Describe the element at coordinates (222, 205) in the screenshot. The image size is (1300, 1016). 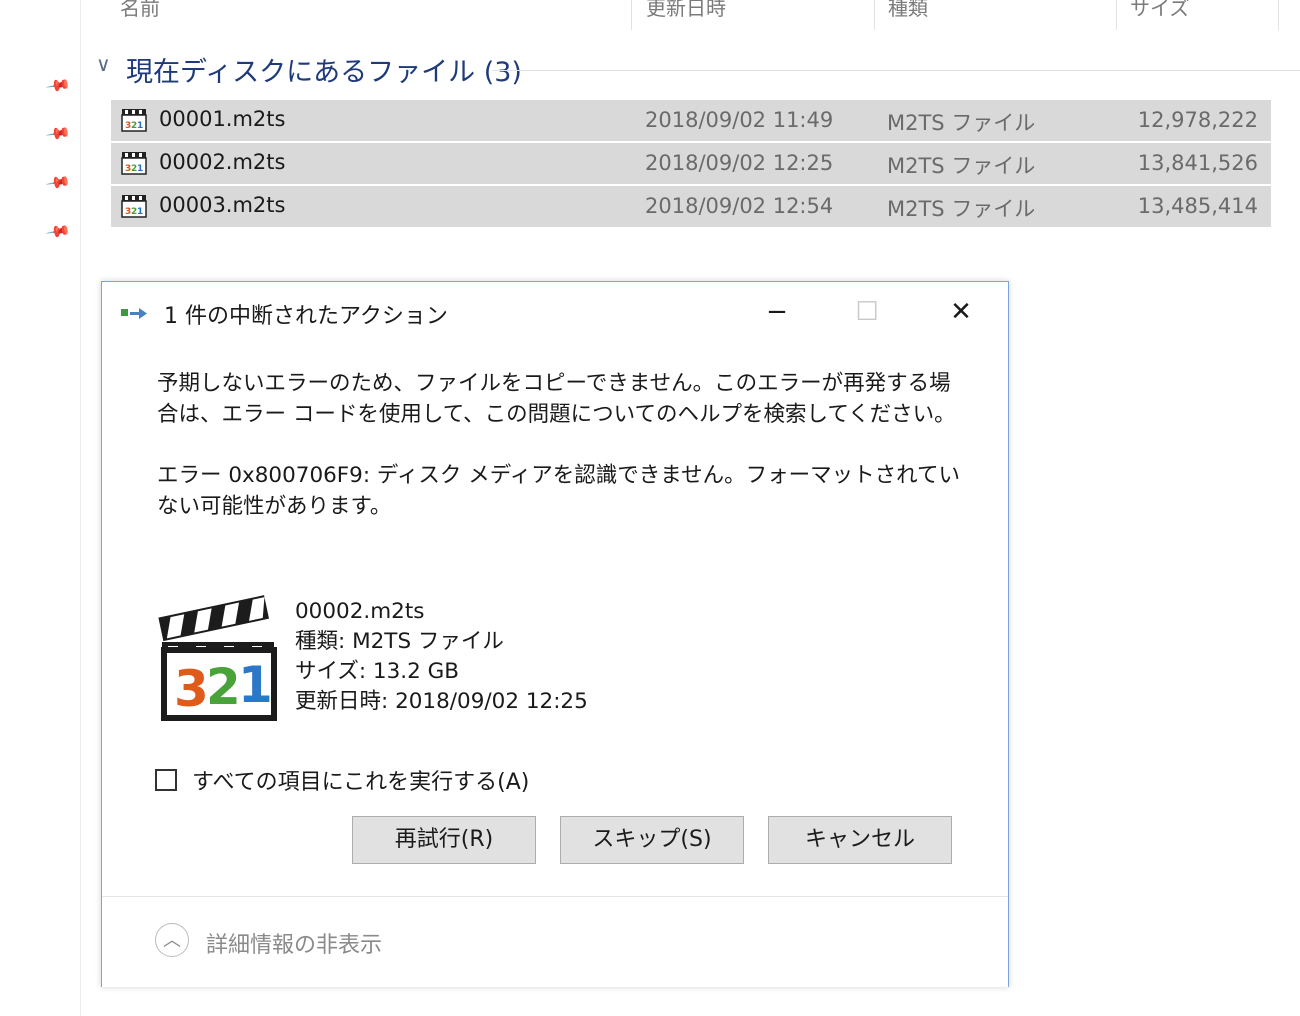
I see `file-name: 00003.m2ts` at that location.